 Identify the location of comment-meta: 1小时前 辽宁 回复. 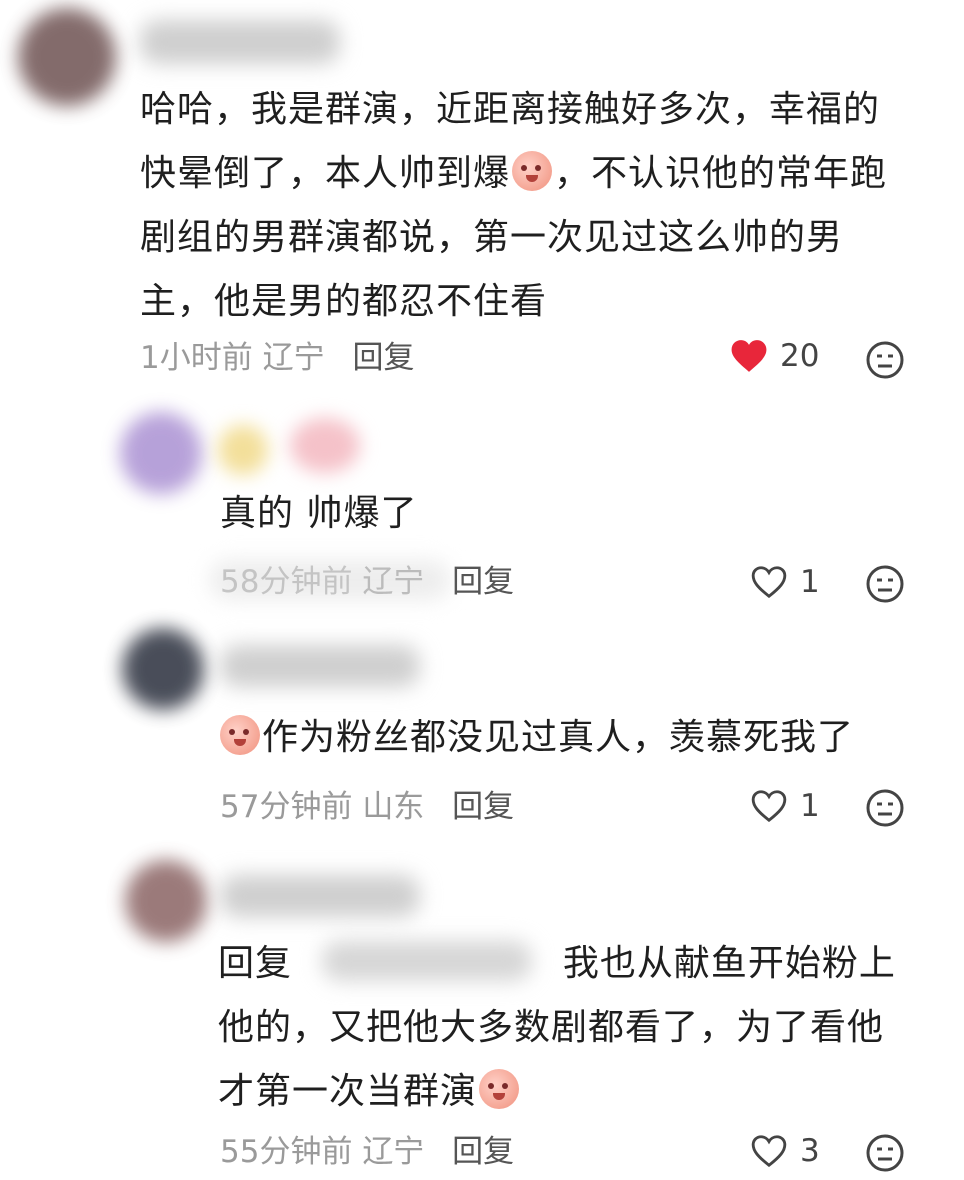
(277, 358).